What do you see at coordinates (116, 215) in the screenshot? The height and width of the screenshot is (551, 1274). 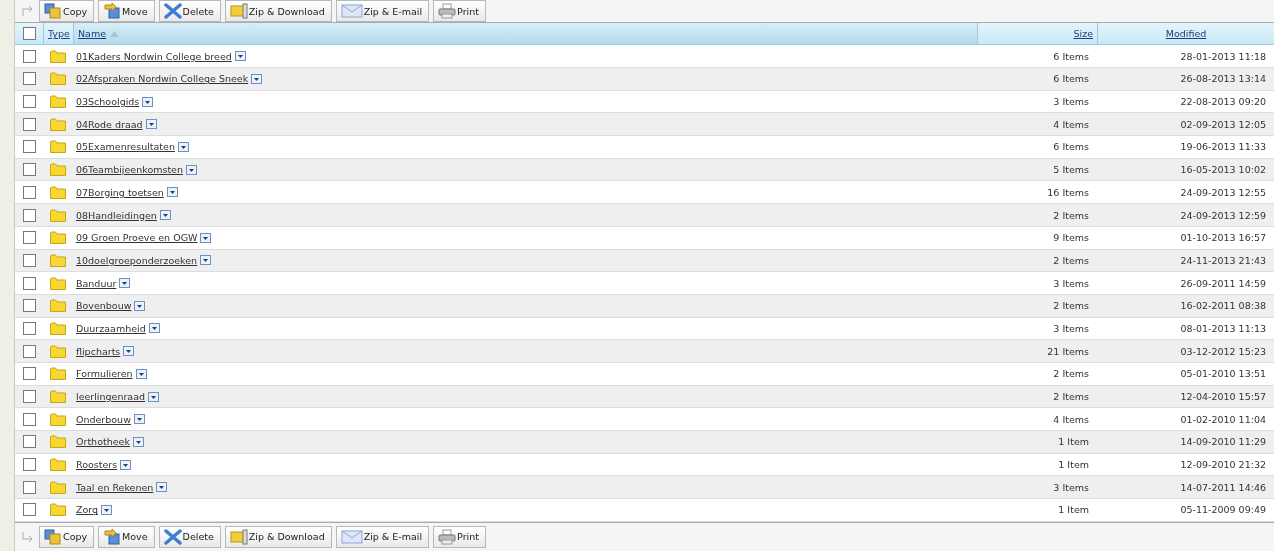 I see `folder-link: 08Handleidingen` at bounding box center [116, 215].